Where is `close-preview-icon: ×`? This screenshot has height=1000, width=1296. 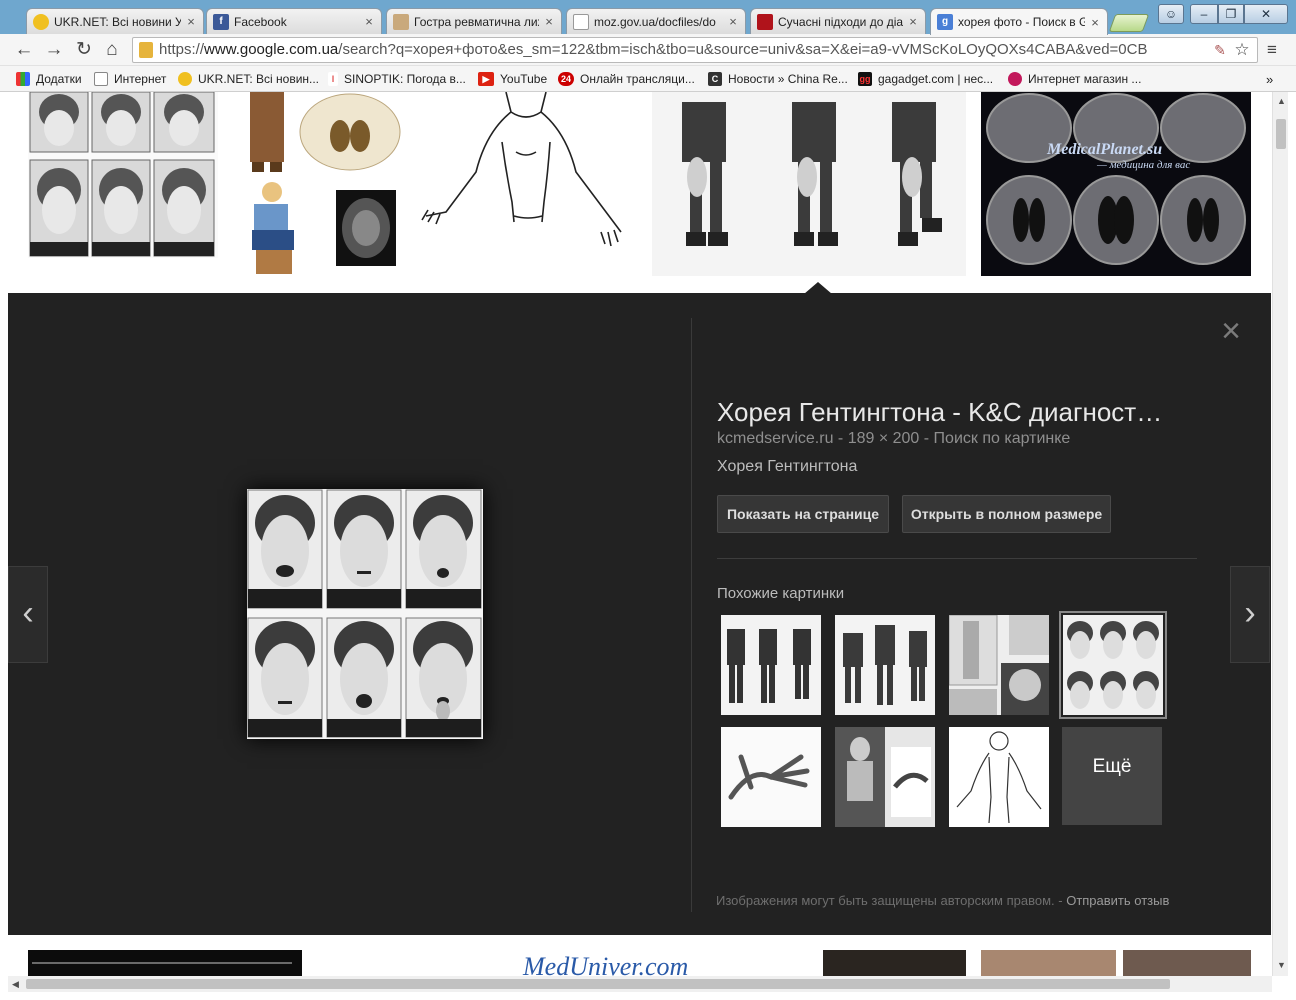 close-preview-icon: × is located at coordinates (1231, 331).